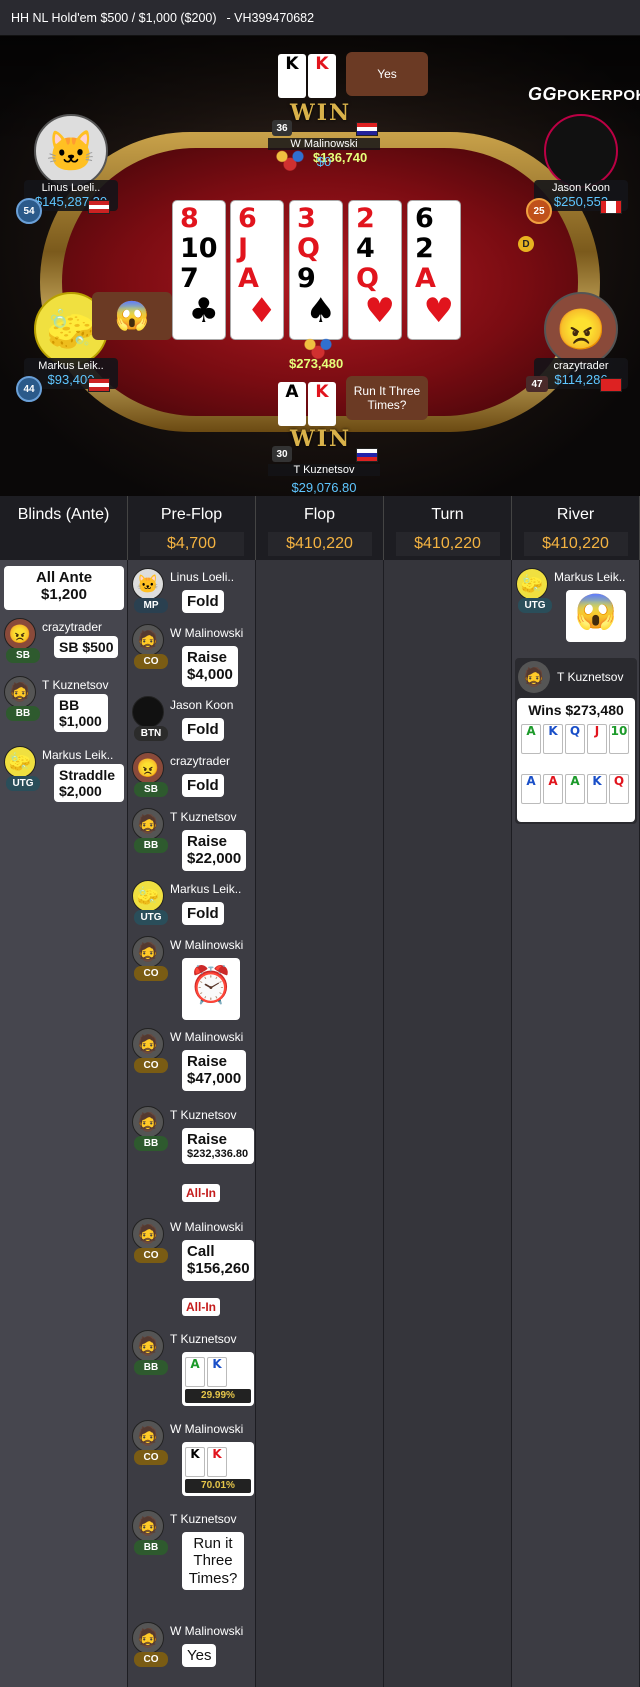 Image resolution: width=640 pixels, height=1687 pixels. I want to click on position-badge: BTN, so click(151, 733).